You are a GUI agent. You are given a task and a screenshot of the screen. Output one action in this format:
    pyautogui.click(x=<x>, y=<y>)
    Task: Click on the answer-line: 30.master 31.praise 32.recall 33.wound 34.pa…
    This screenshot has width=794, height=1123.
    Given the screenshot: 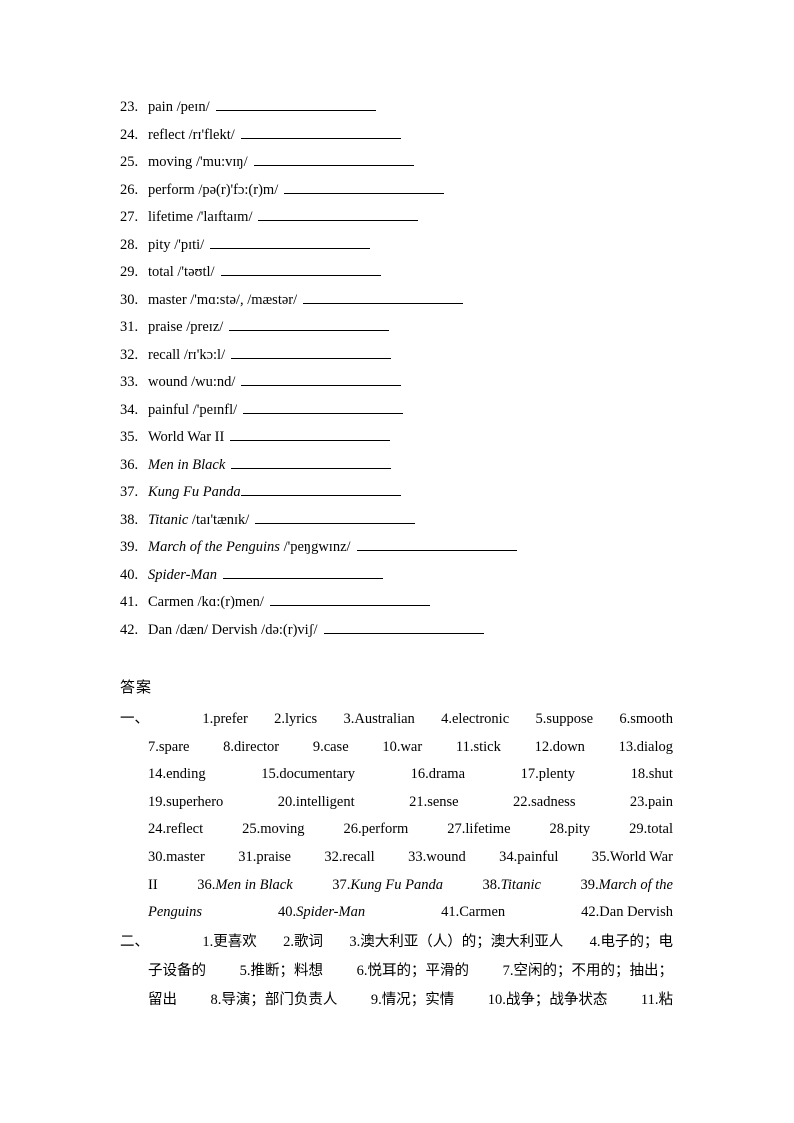 What is the action you would take?
    pyautogui.click(x=396, y=859)
    